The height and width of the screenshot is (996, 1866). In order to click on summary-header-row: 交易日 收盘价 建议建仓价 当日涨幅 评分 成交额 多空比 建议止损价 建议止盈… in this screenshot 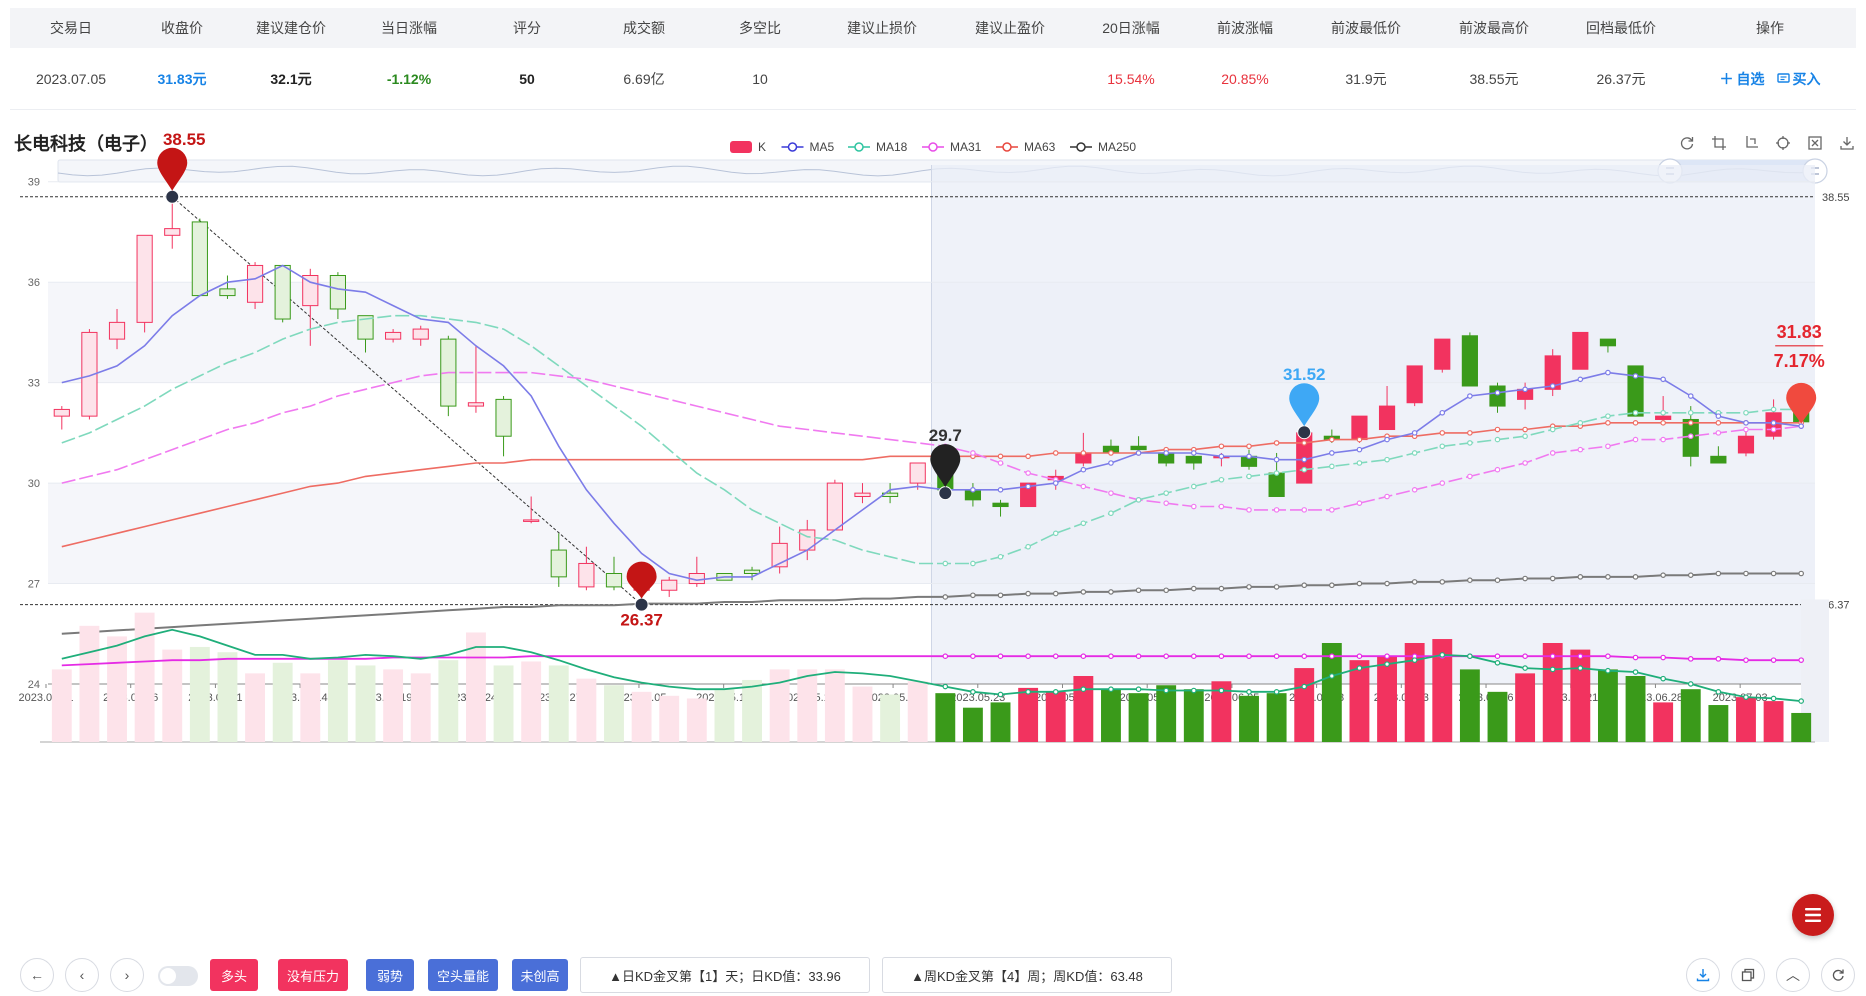, I will do `click(933, 28)`.